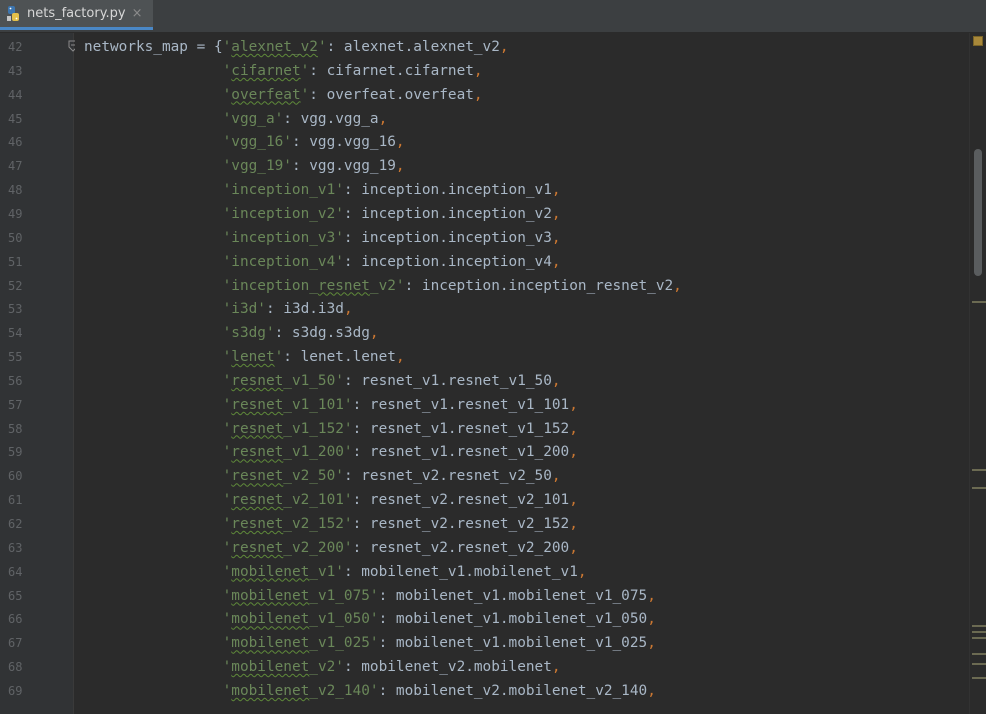 The height and width of the screenshot is (714, 986). Describe the element at coordinates (15, 476) in the screenshot. I see `line-number: 60` at that location.